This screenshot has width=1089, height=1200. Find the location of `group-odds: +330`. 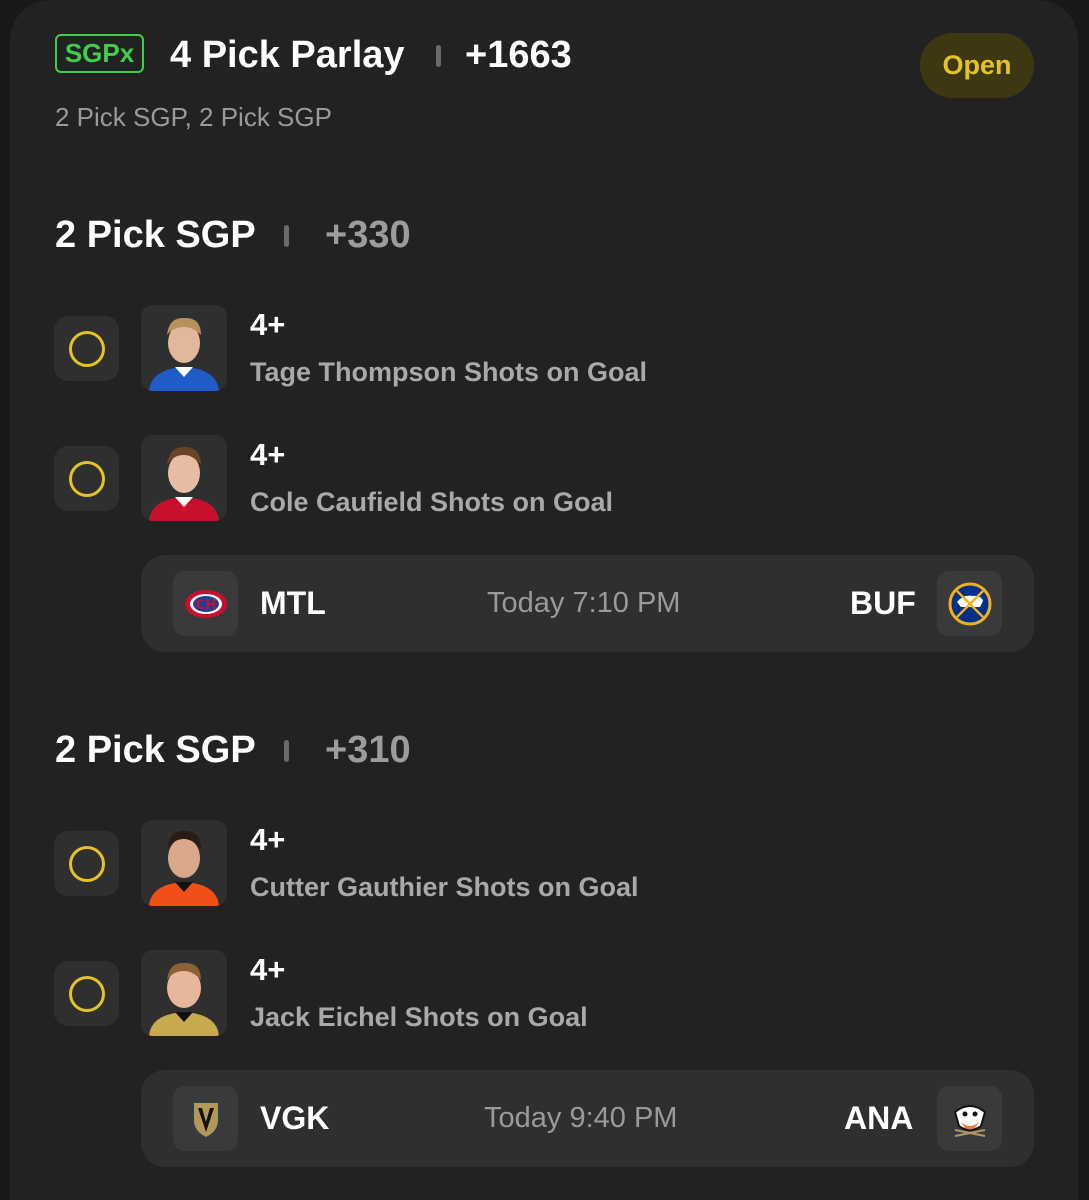

group-odds: +330 is located at coordinates (368, 235).